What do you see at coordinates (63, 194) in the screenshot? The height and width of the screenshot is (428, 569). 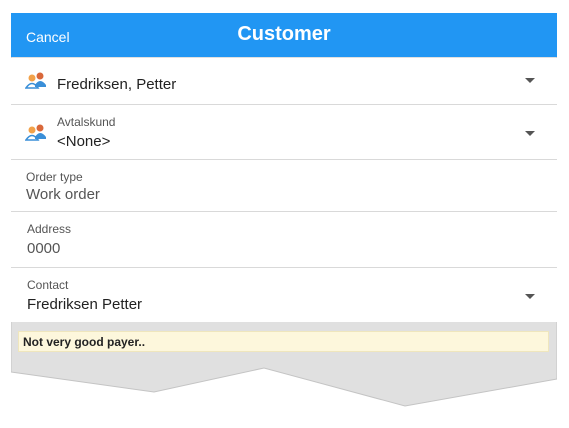 I see `order-type-value: Work order` at bounding box center [63, 194].